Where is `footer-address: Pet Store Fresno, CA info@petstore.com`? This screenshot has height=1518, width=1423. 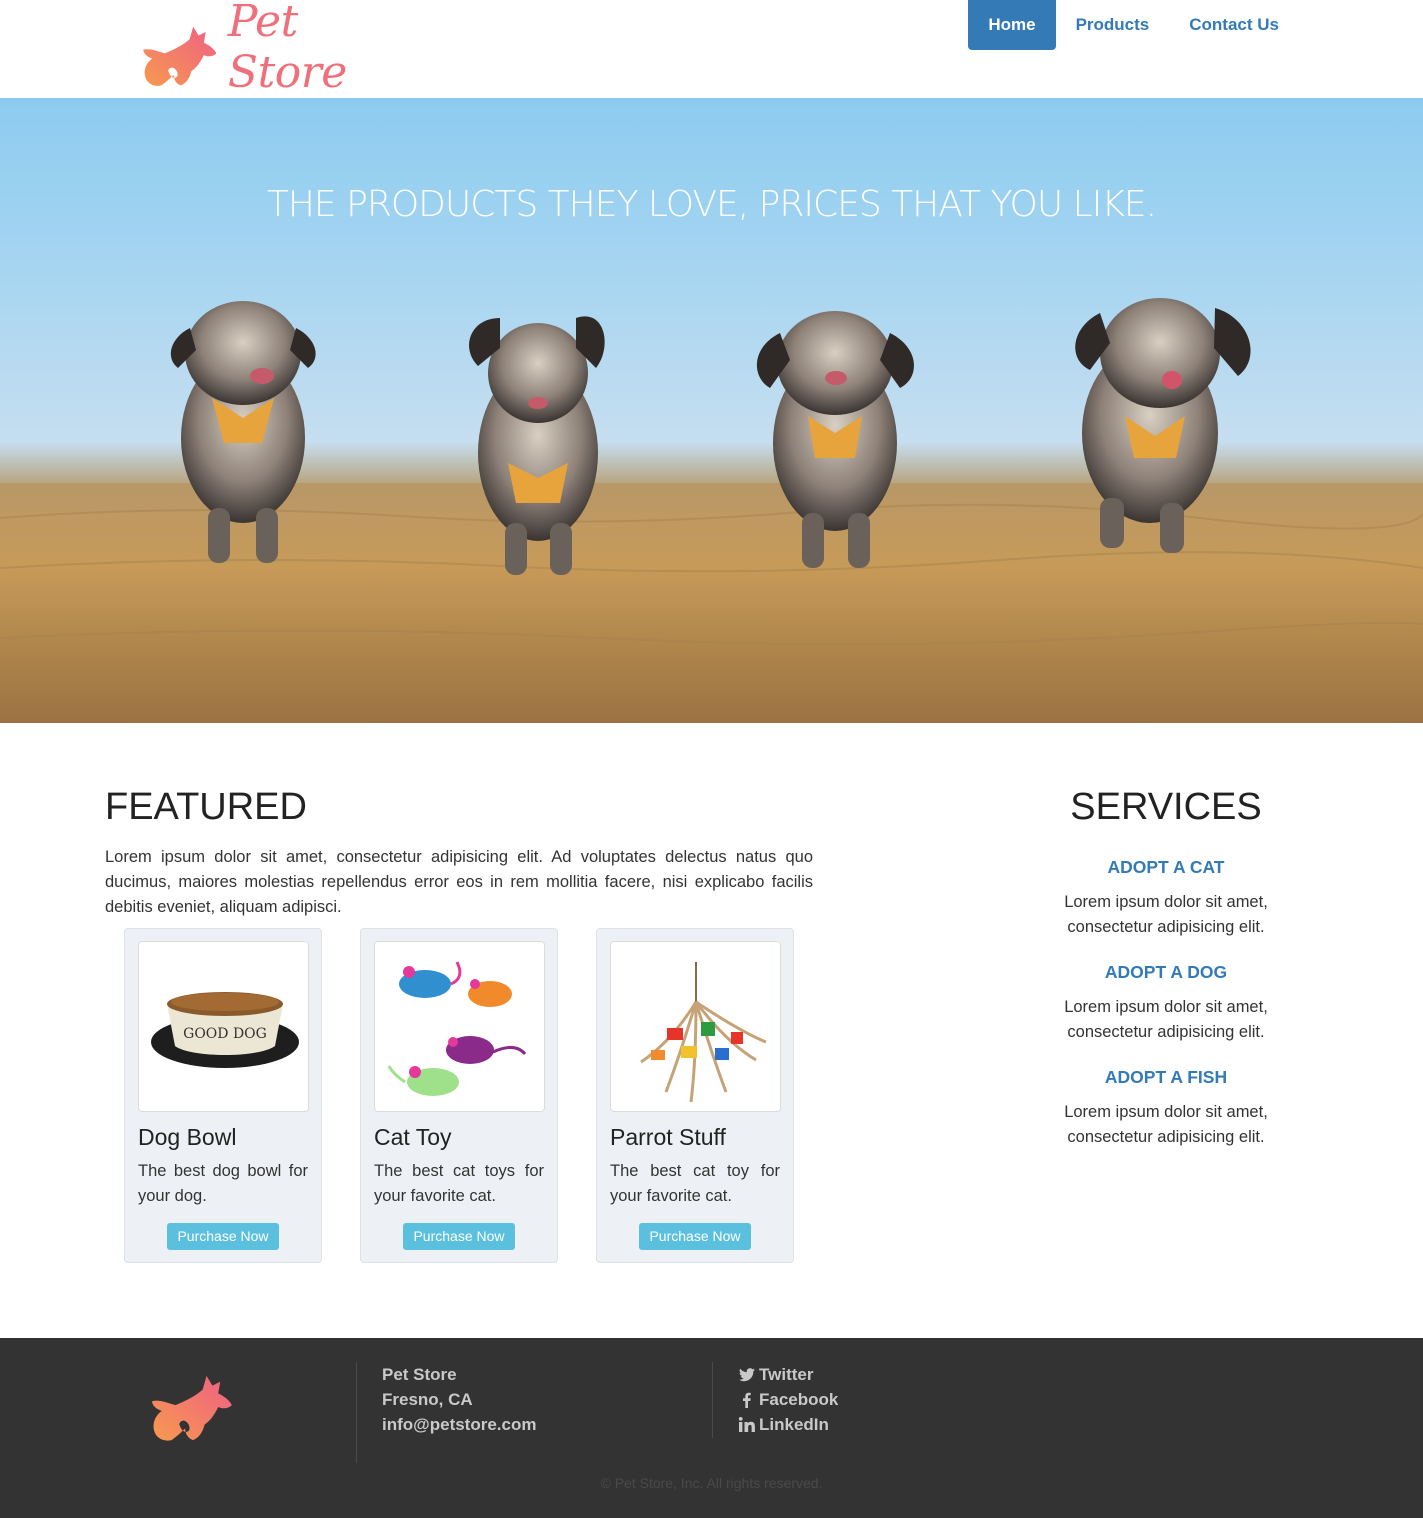 footer-address: Pet Store Fresno, CA info@petstore.com is located at coordinates (446, 1412).